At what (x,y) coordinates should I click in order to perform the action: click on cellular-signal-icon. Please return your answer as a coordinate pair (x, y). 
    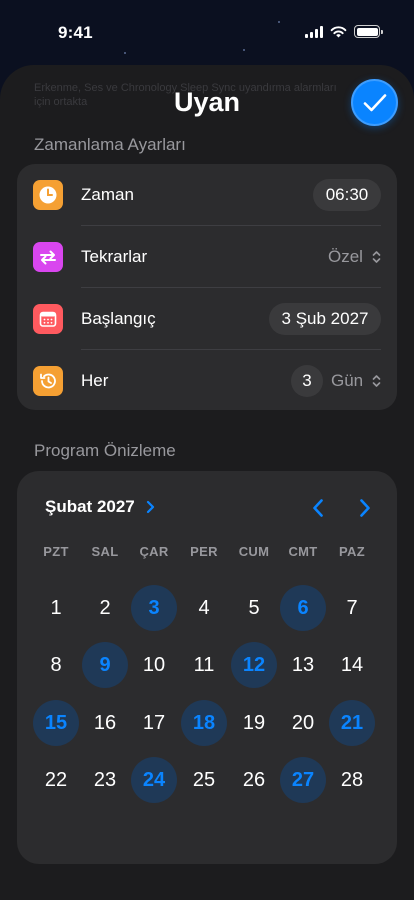
    Looking at the image, I should click on (314, 31).